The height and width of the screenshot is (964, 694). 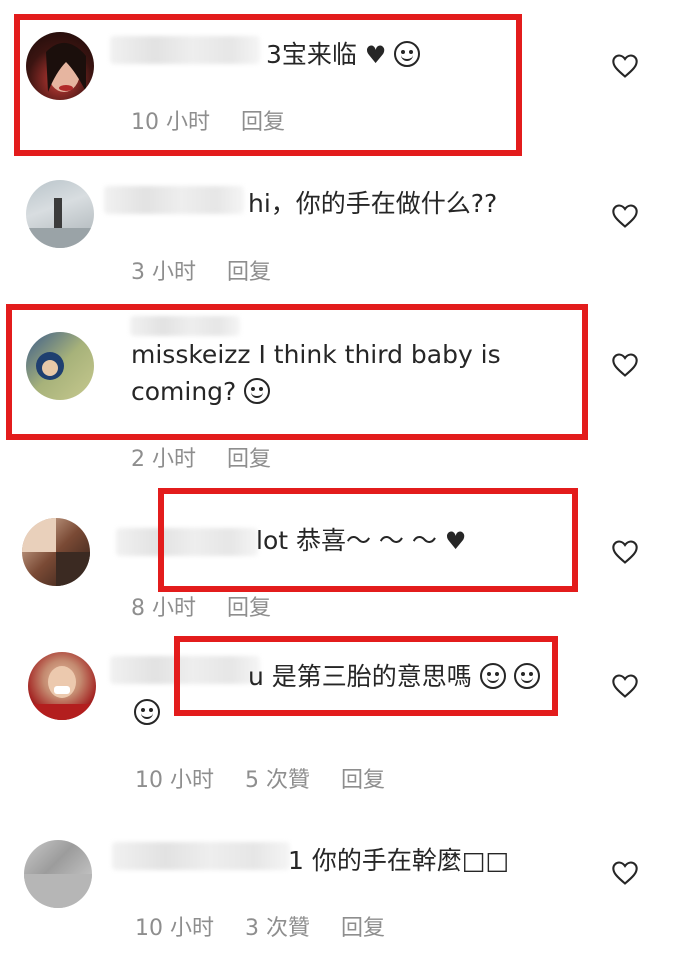 I want to click on comment-text-content: hi，你的手在做什么??, so click(x=373, y=203).